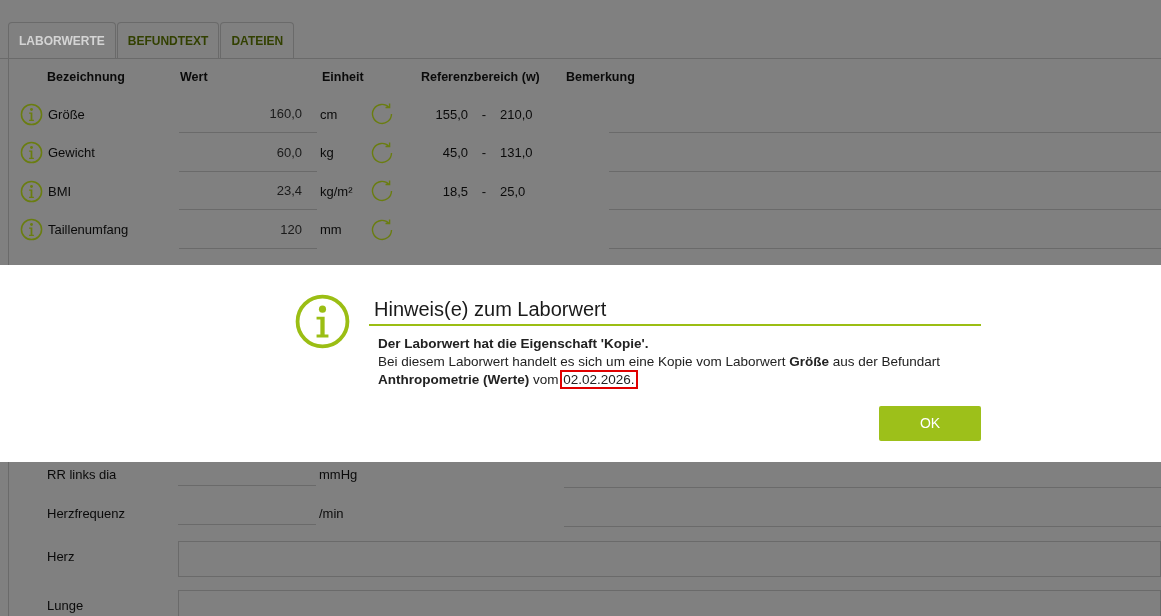 The image size is (1161, 616). I want to click on reference-low: 18,5, so click(454, 191).